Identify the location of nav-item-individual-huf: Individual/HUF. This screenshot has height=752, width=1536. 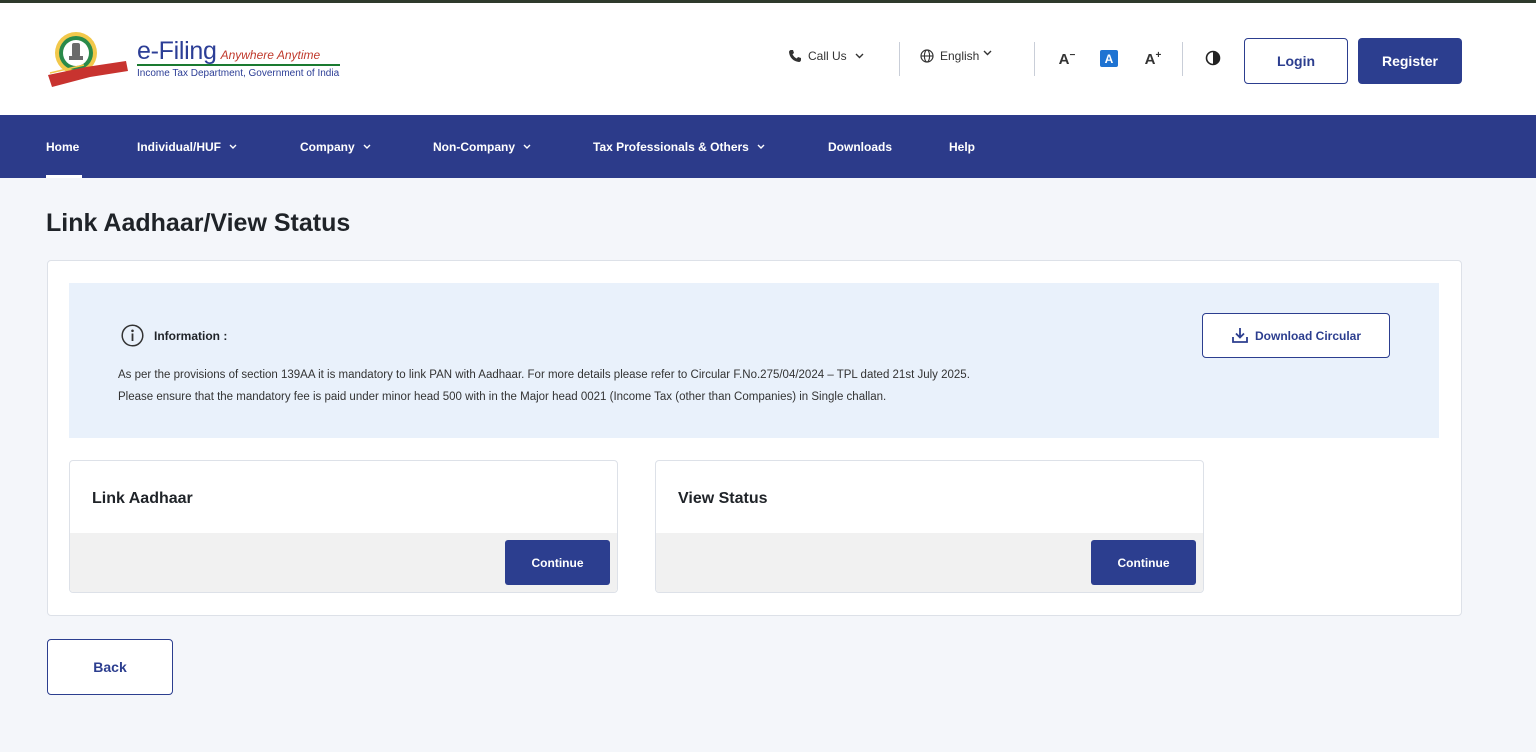
(187, 146).